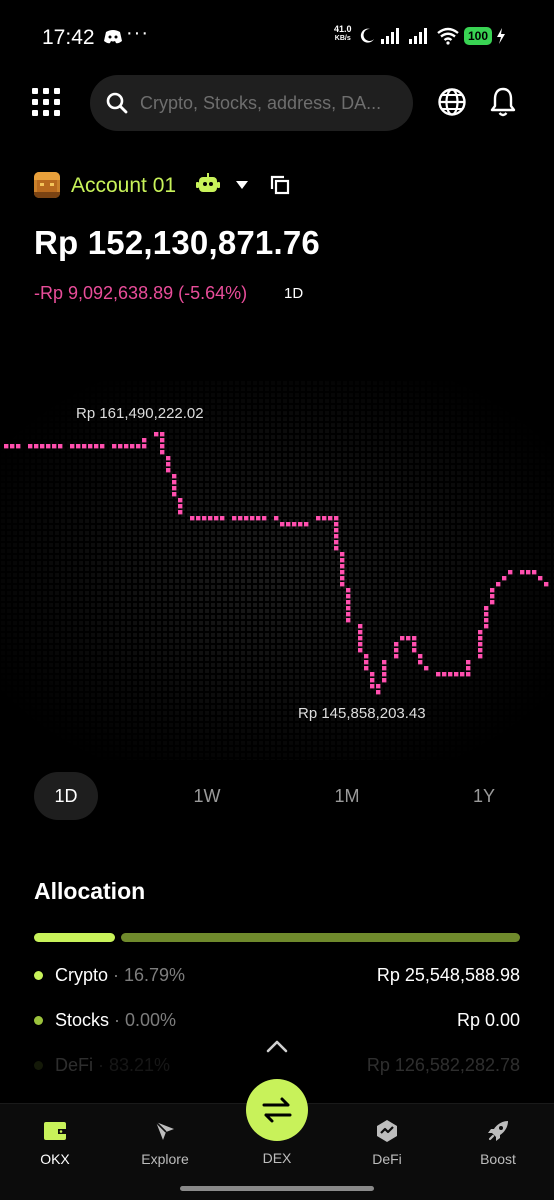 The height and width of the screenshot is (1200, 554). What do you see at coordinates (66, 796) in the screenshot?
I see `tab-1d: 1D` at bounding box center [66, 796].